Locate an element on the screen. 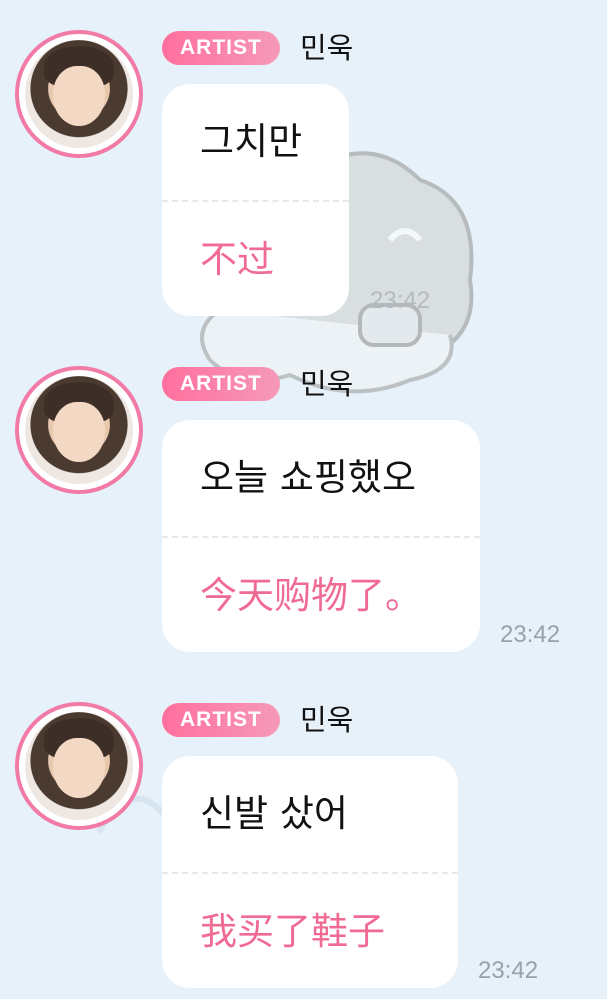 The height and width of the screenshot is (999, 607). message-text-korean: 오늘 쇼핑했오 is located at coordinates (308, 477).